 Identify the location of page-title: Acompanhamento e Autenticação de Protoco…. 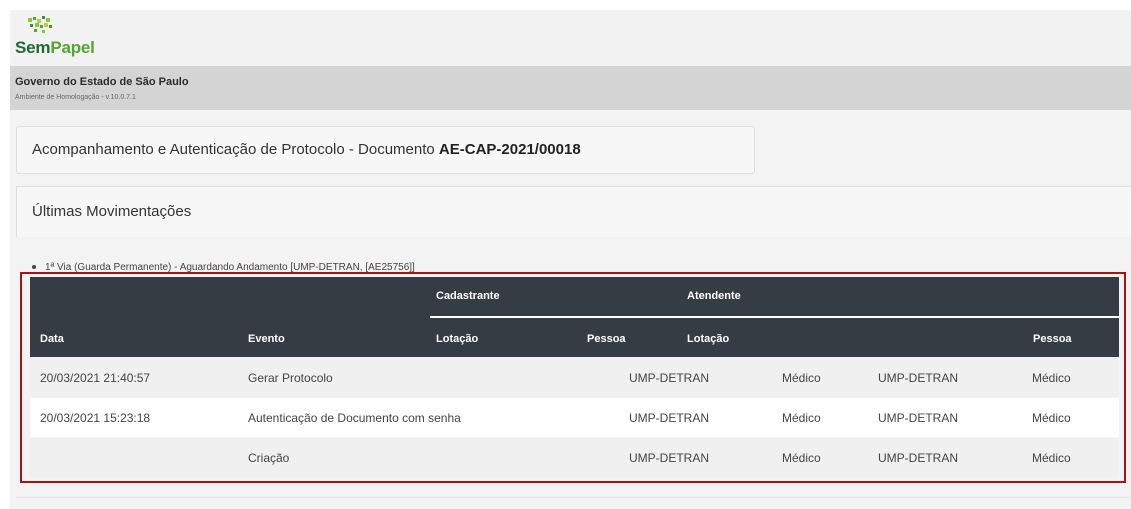
(306, 149).